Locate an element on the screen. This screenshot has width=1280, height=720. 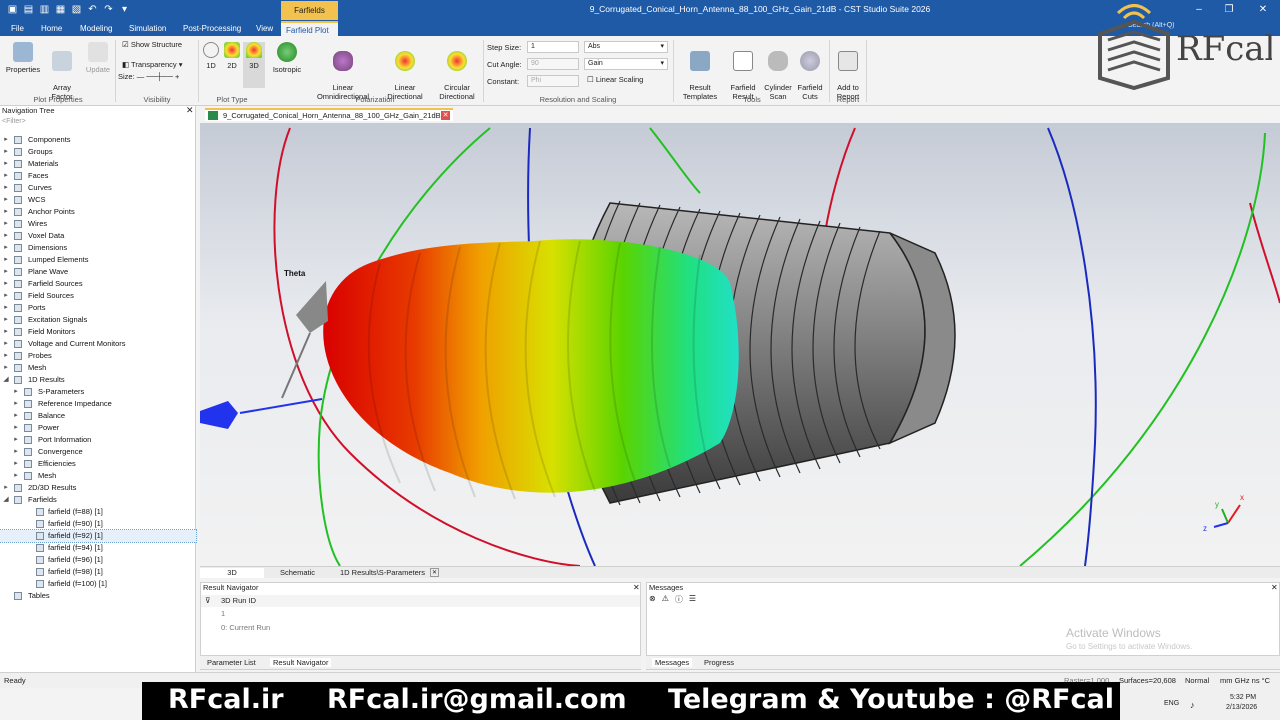
warning-filter-icon: ⚠ is located at coordinates (665, 599).